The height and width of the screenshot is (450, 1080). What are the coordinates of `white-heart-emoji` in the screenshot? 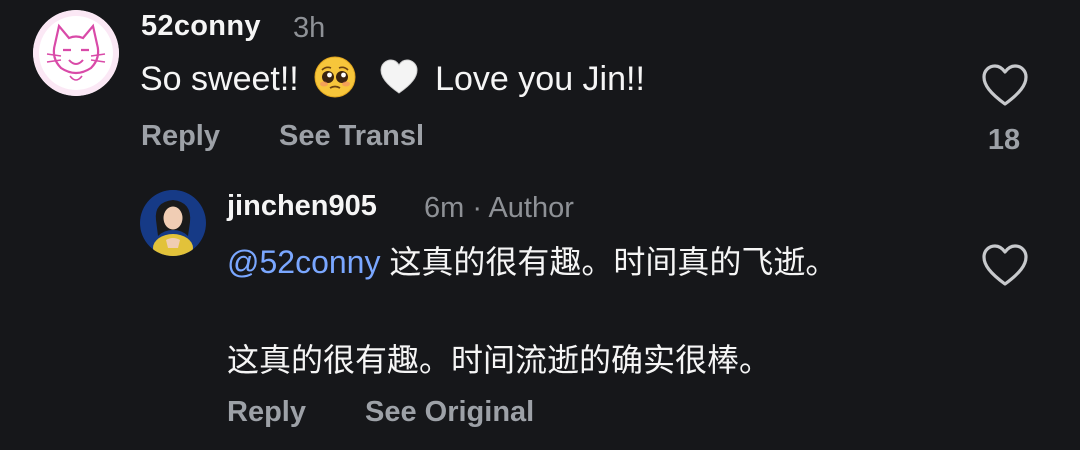 It's located at (399, 77).